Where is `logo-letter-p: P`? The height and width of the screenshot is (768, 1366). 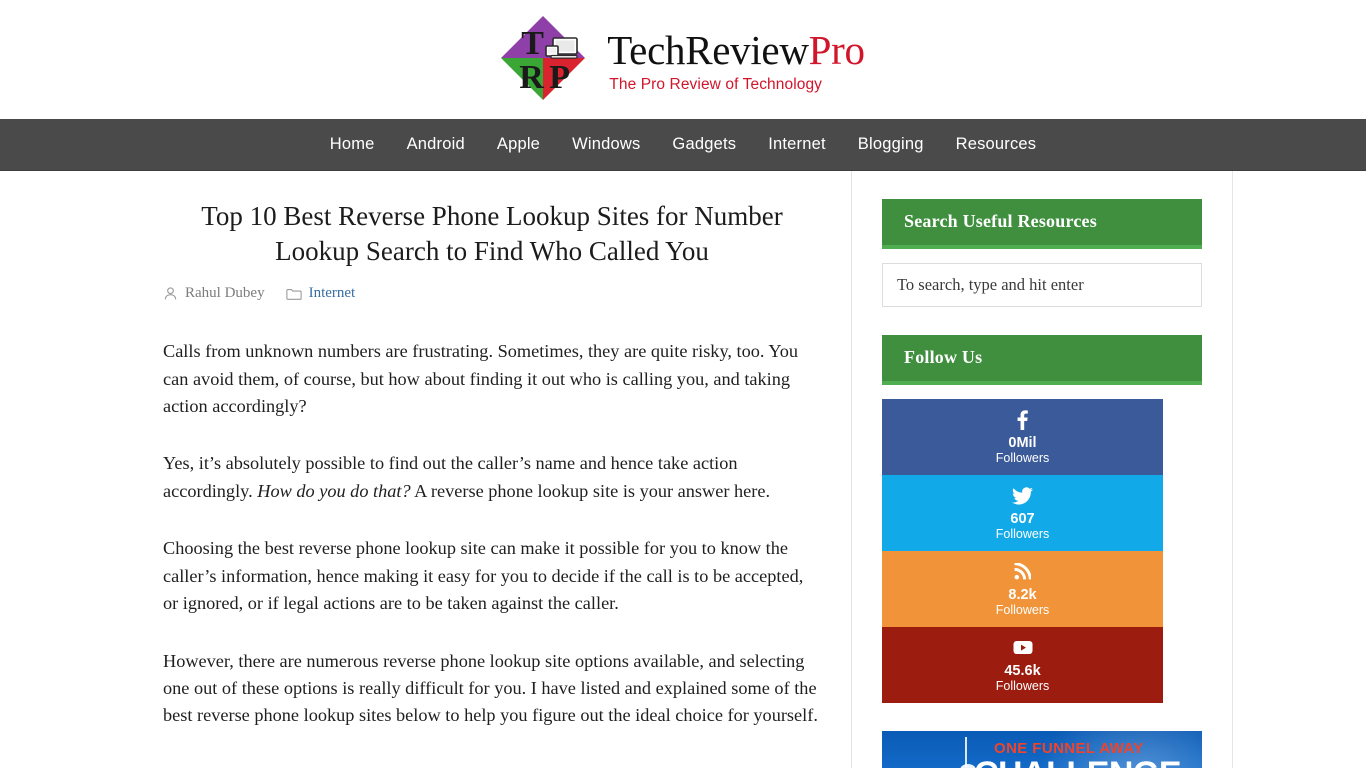 logo-letter-p: P is located at coordinates (560, 77).